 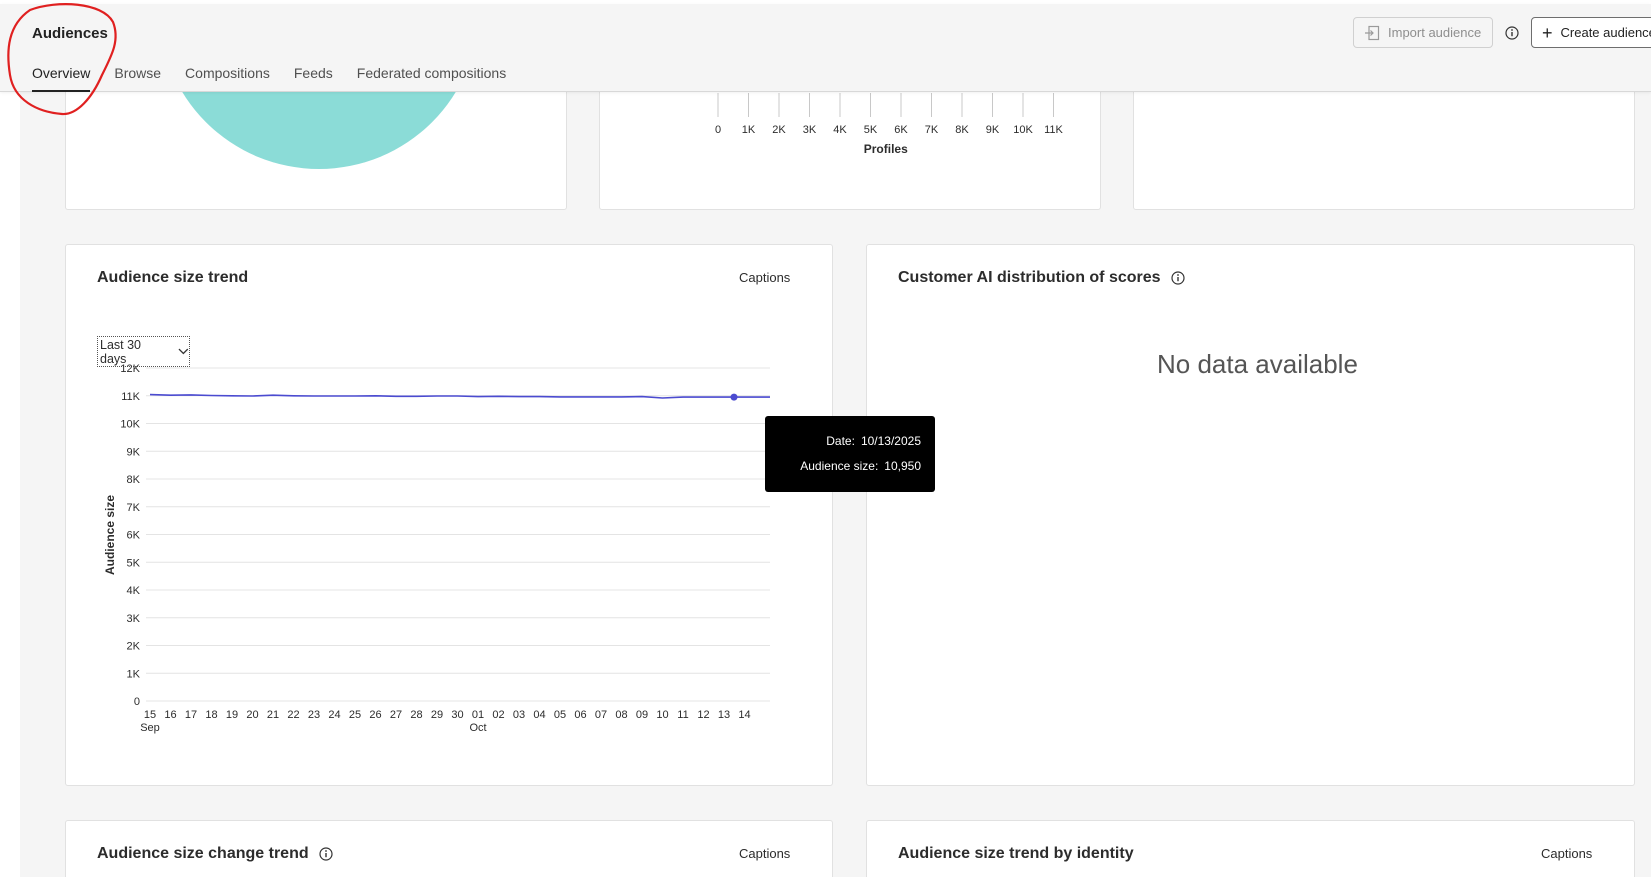 What do you see at coordinates (134, 674) in the screenshot?
I see `y-tick-label: 1K` at bounding box center [134, 674].